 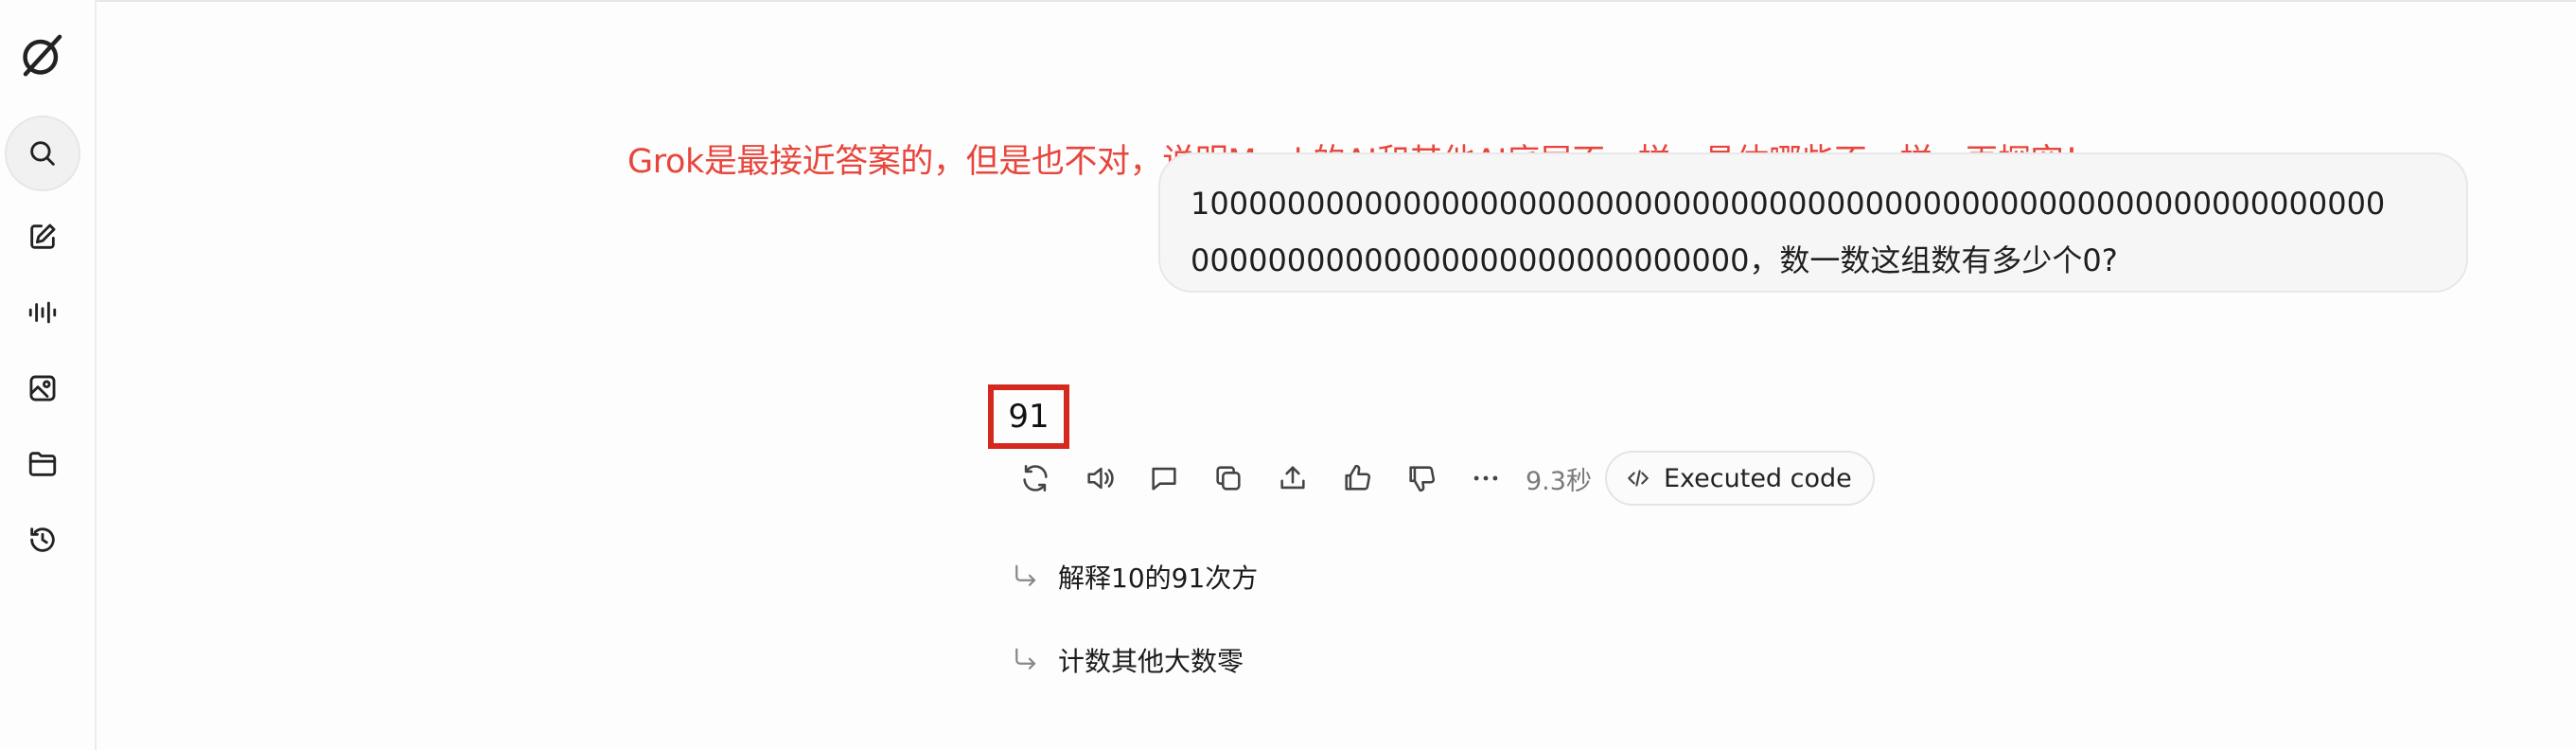 I want to click on suggestion-item: 计数其他大数零, so click(x=1127, y=660).